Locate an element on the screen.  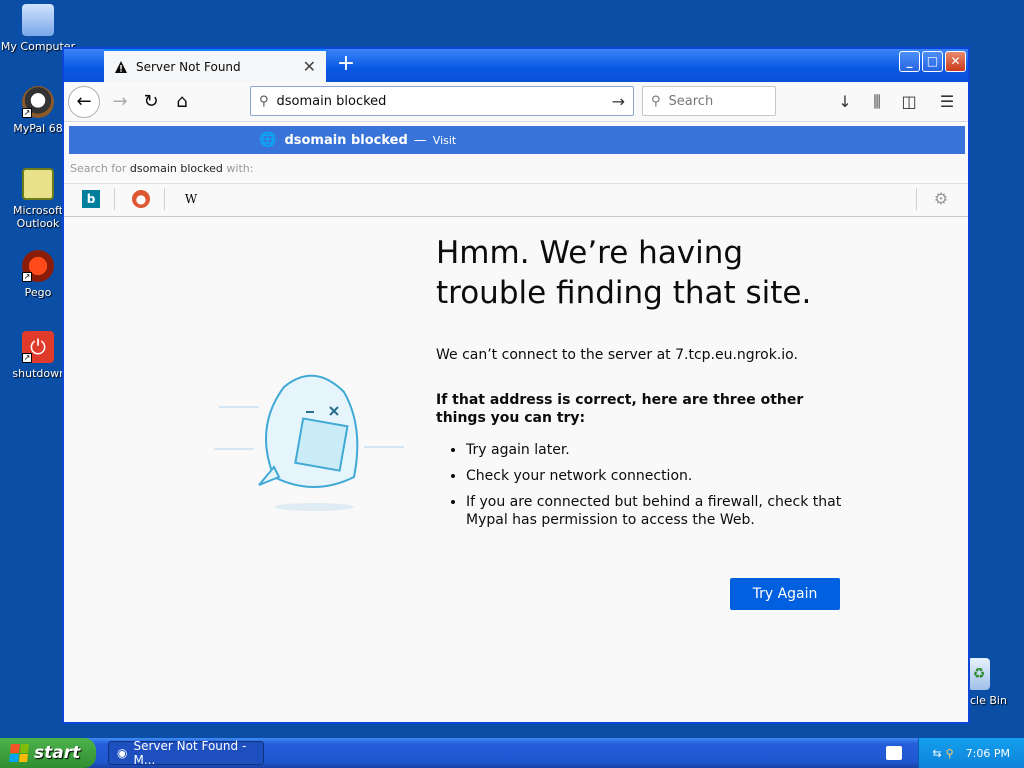
duckduckgo-icon: ● is located at coordinates (141, 199).